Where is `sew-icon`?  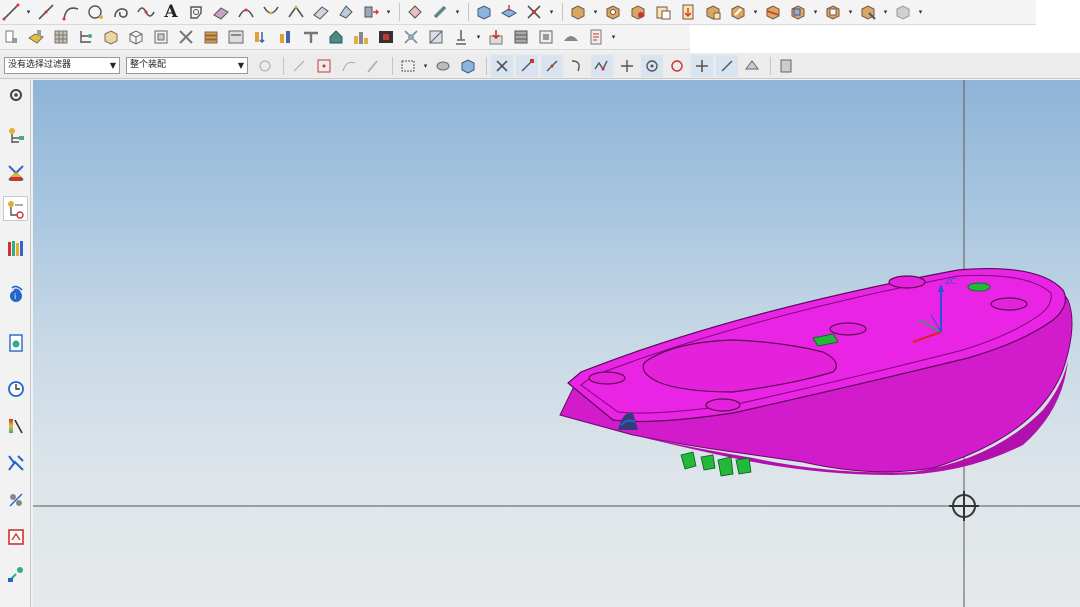
sew-icon is located at coordinates (371, 12).